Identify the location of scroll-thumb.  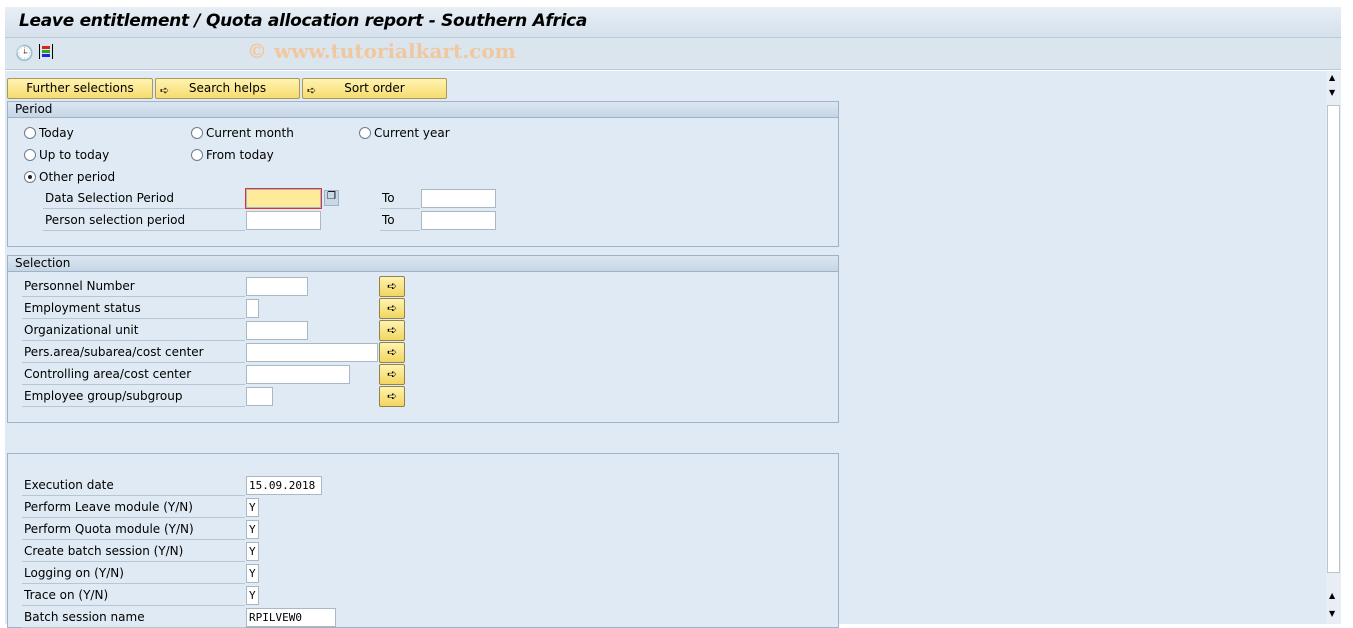
(1333, 339).